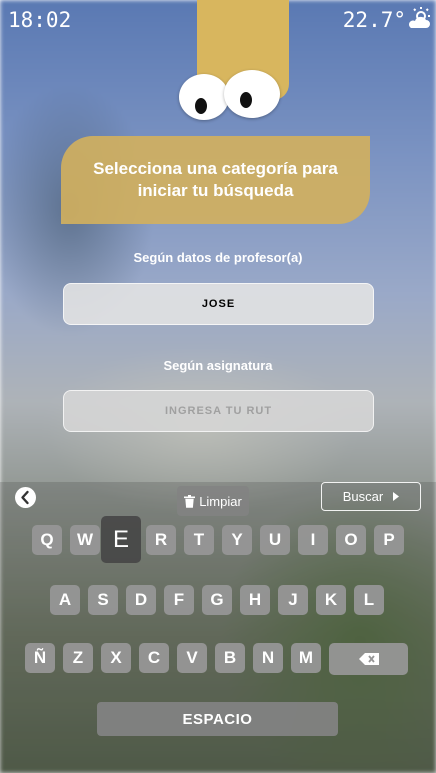 This screenshot has width=436, height=773. I want to click on key-r: R, so click(161, 540).